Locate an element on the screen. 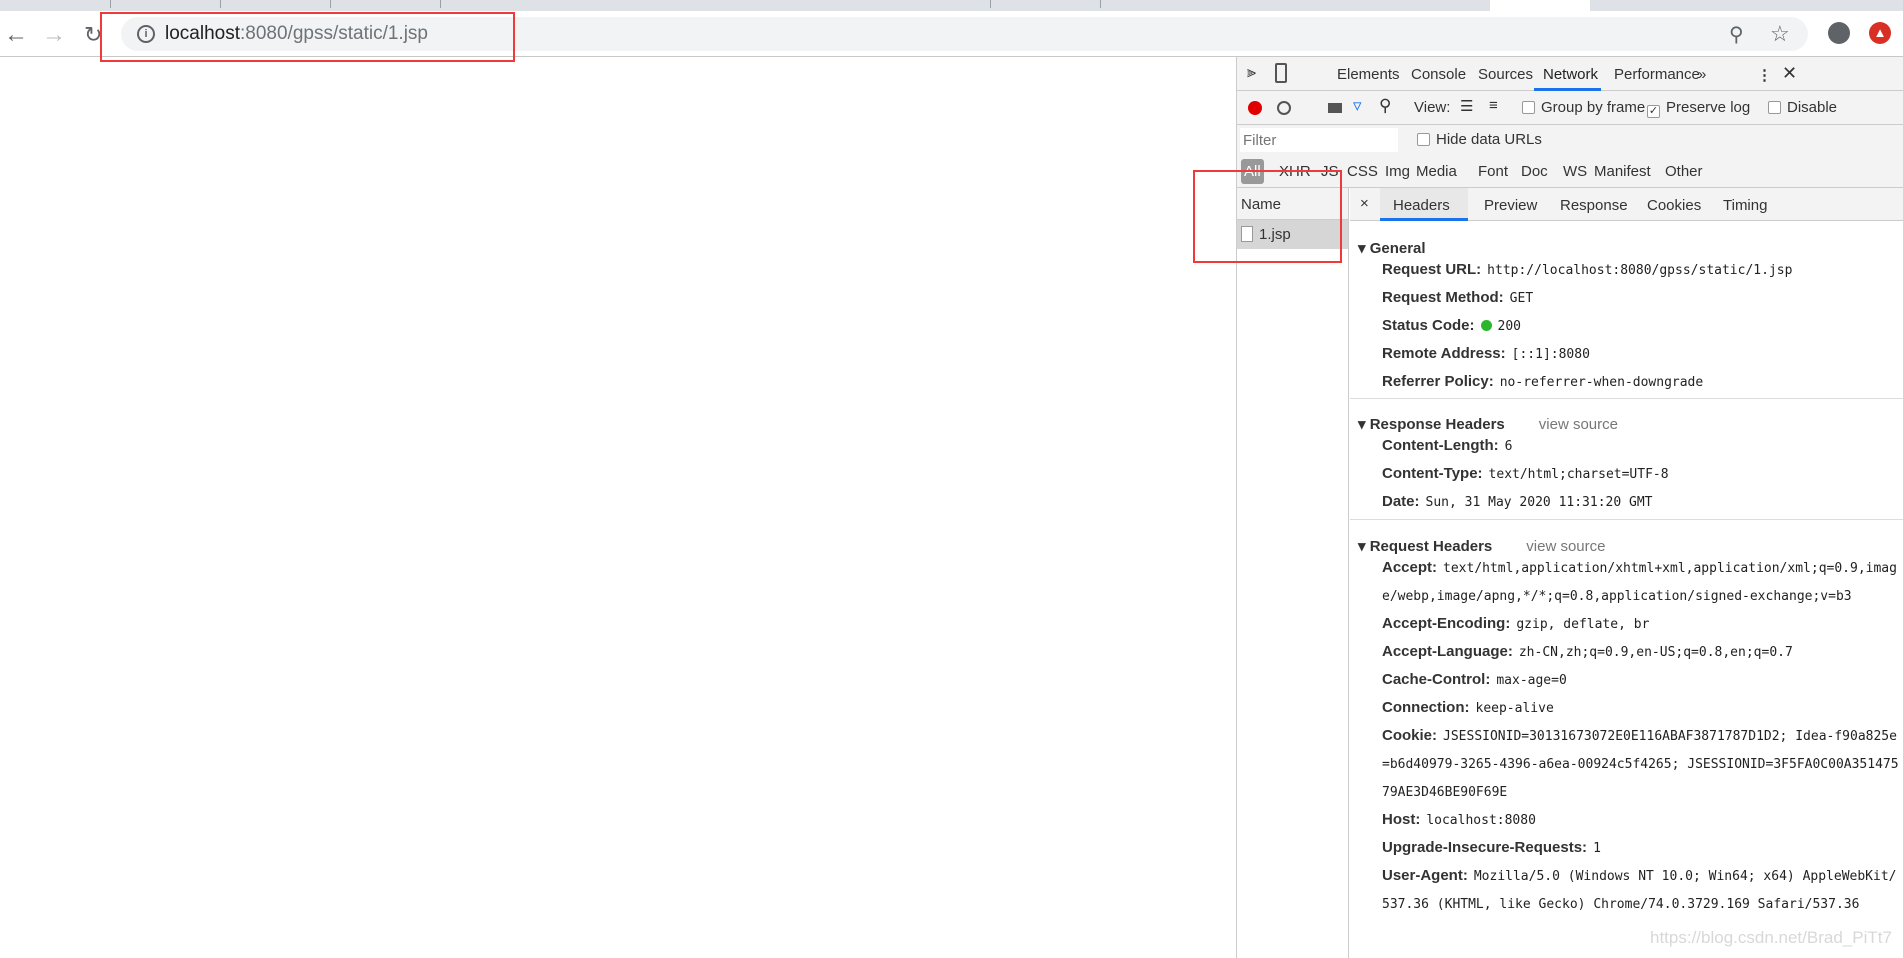 The height and width of the screenshot is (958, 1903). status-ok-icon is located at coordinates (1486, 325).